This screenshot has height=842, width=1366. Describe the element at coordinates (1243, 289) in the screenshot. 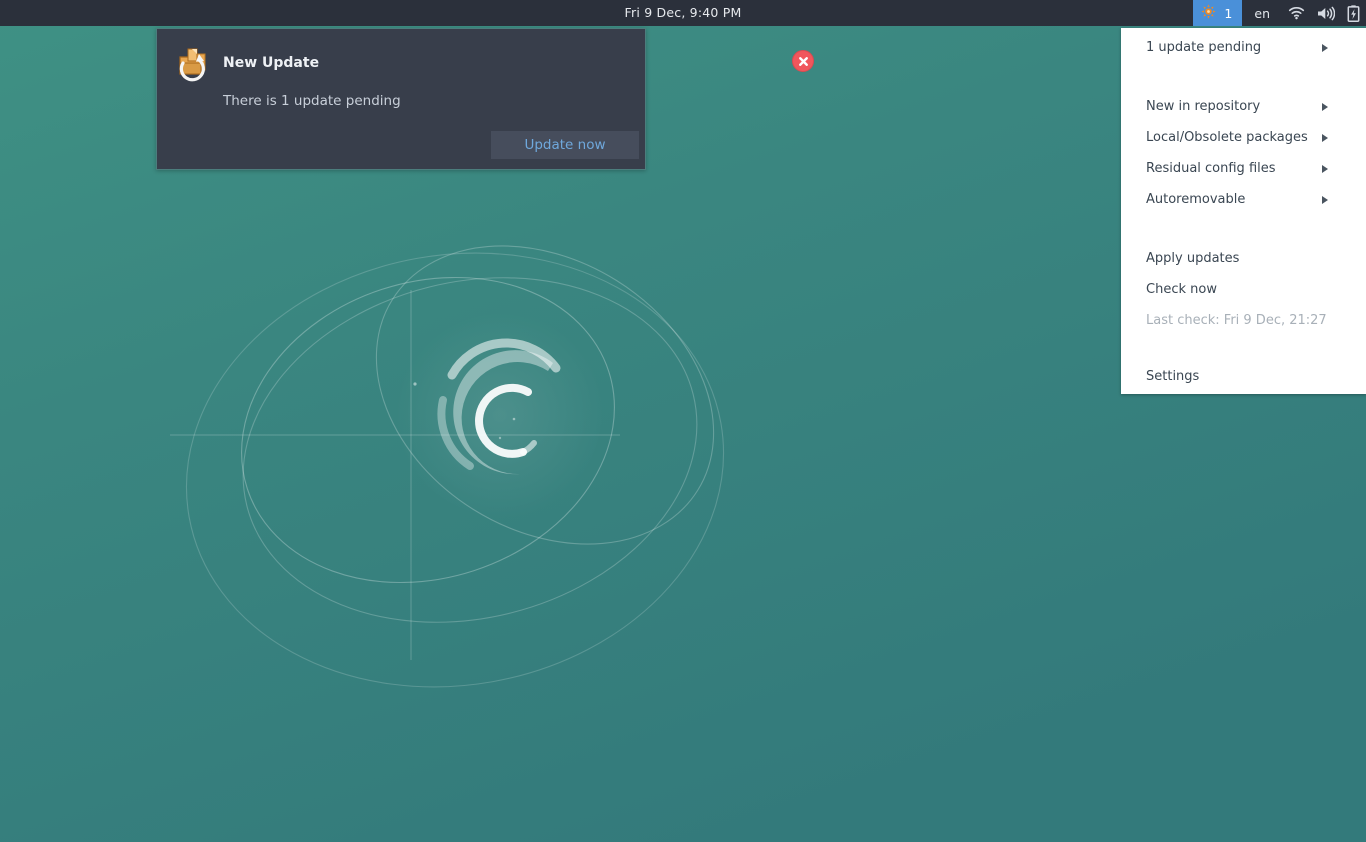

I see `menu-item-check-now: Check now` at that location.